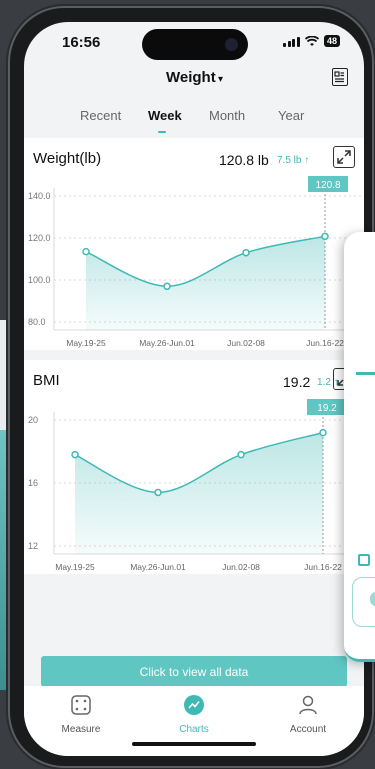 This screenshot has width=375, height=769. Describe the element at coordinates (194, 744) in the screenshot. I see `home-indicator` at that location.